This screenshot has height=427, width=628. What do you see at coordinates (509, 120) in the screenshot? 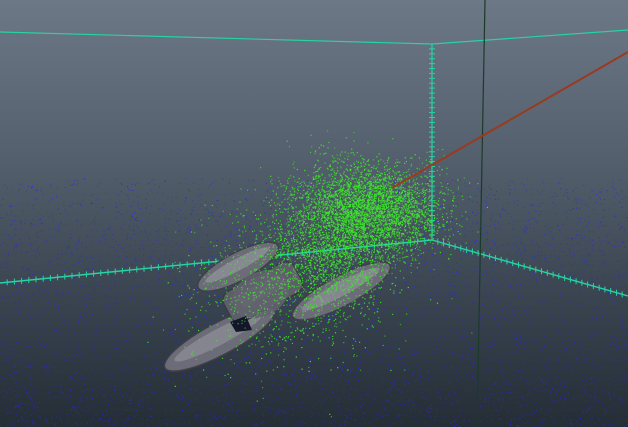
I see `direction-ray` at bounding box center [509, 120].